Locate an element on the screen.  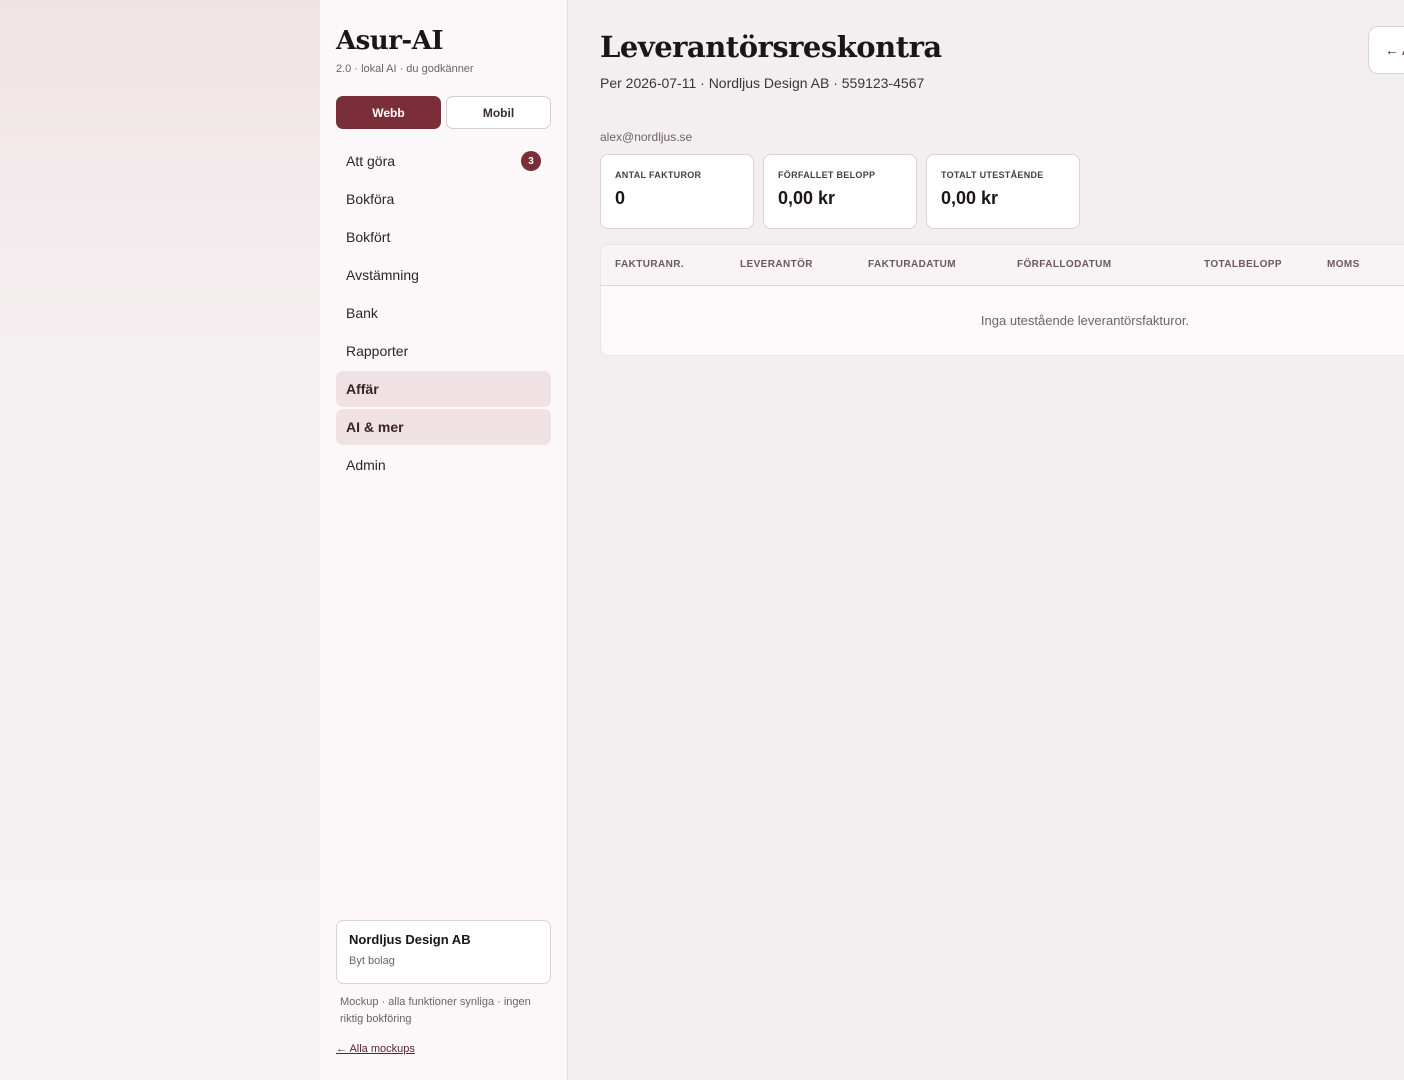
app-title: Asur-AI is located at coordinates (390, 41).